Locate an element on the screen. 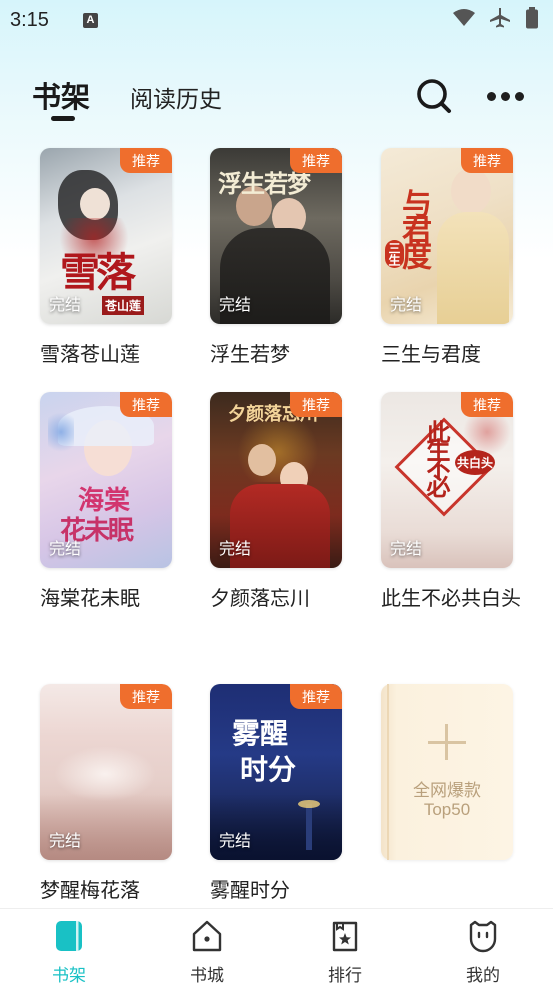 The width and height of the screenshot is (553, 983). book-title: 雪落苍山莲 is located at coordinates (90, 354).